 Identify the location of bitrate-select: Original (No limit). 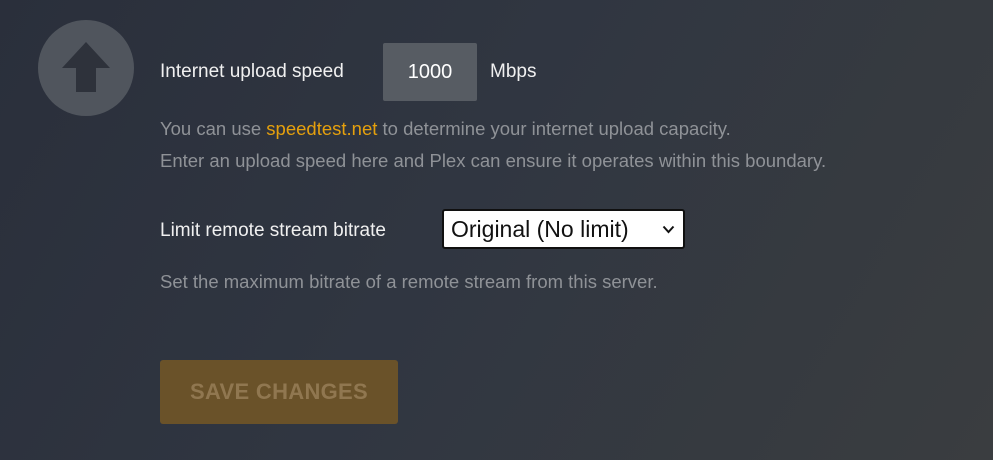
(563, 229).